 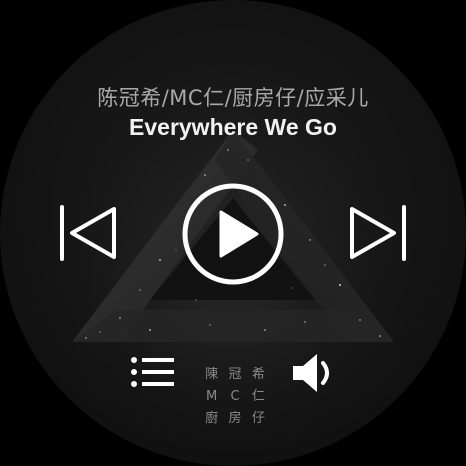 I want to click on play-button, so click(x=233, y=234).